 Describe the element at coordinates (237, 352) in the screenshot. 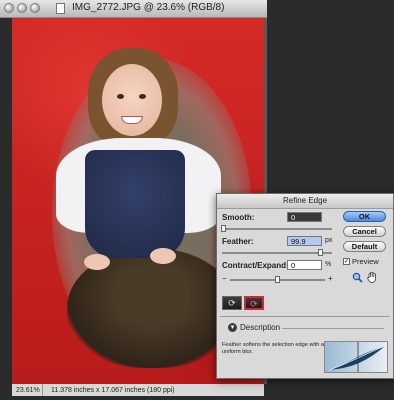

I see `description-line-2: uniform blur.` at that location.